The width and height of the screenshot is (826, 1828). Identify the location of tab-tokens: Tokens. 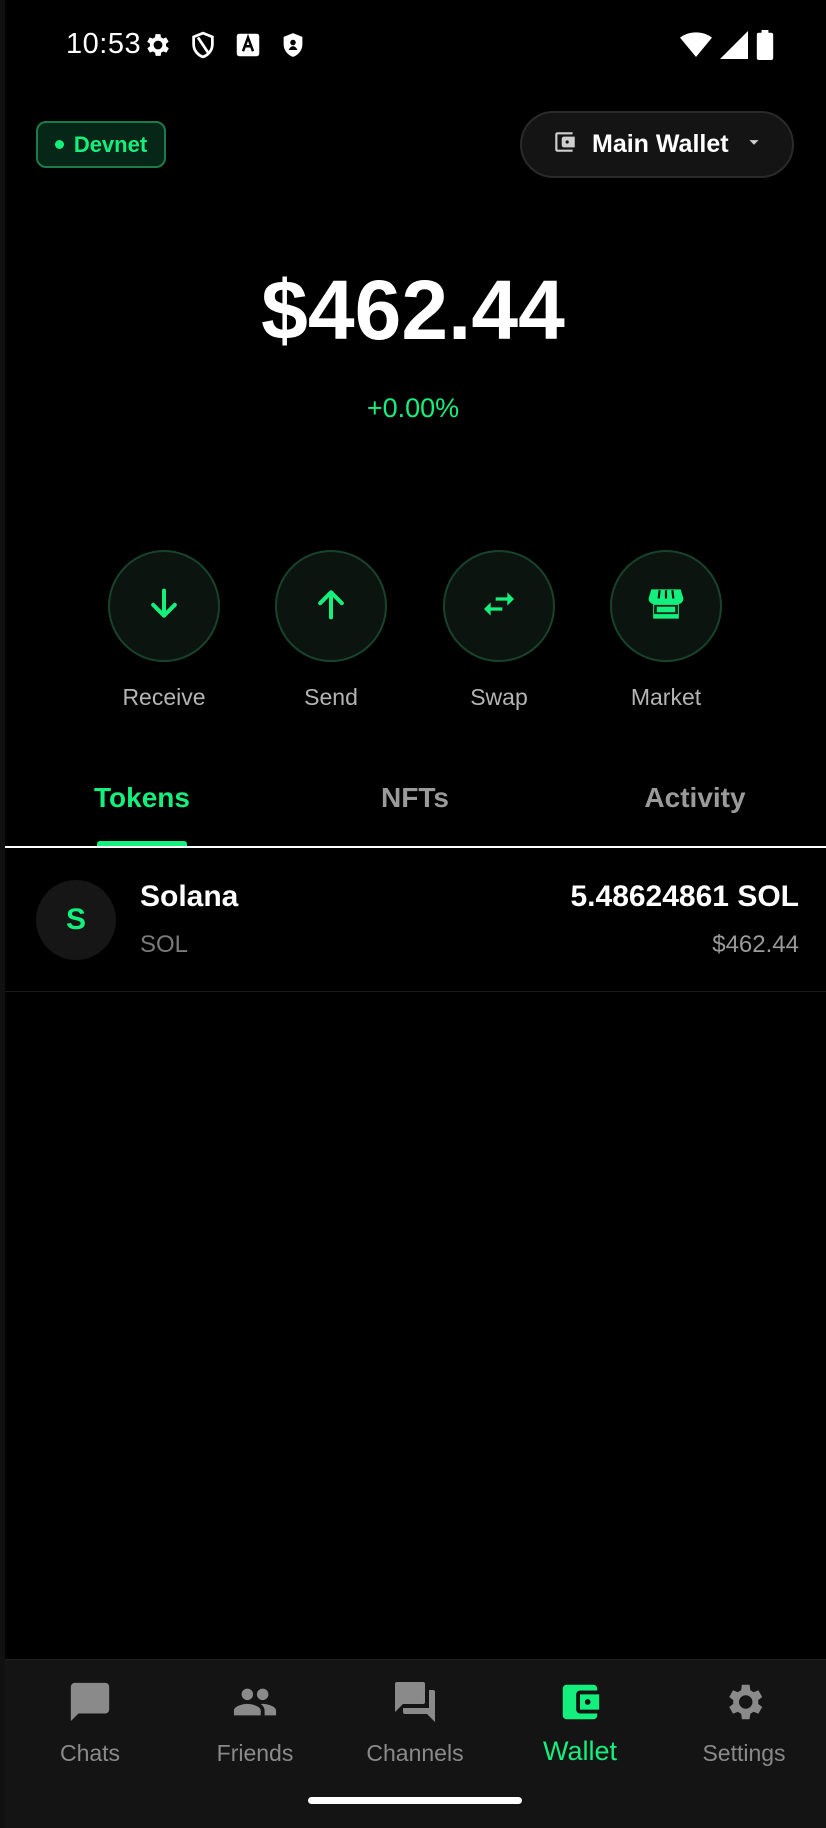
(142, 798).